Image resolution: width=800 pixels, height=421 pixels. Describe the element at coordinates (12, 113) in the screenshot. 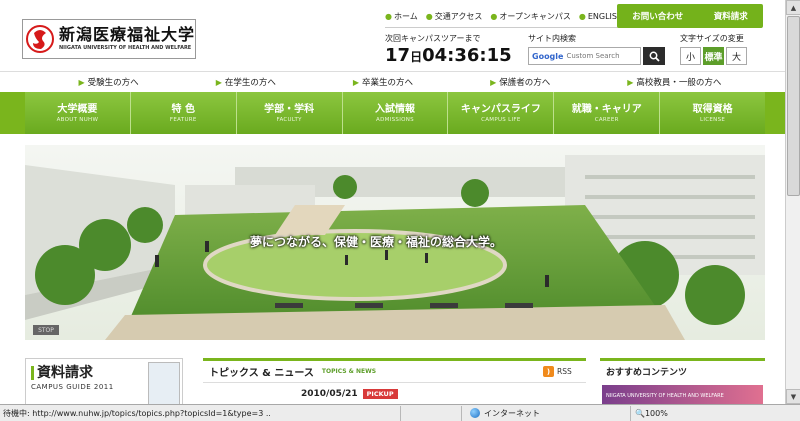

I see `main-nav-left-edge` at that location.